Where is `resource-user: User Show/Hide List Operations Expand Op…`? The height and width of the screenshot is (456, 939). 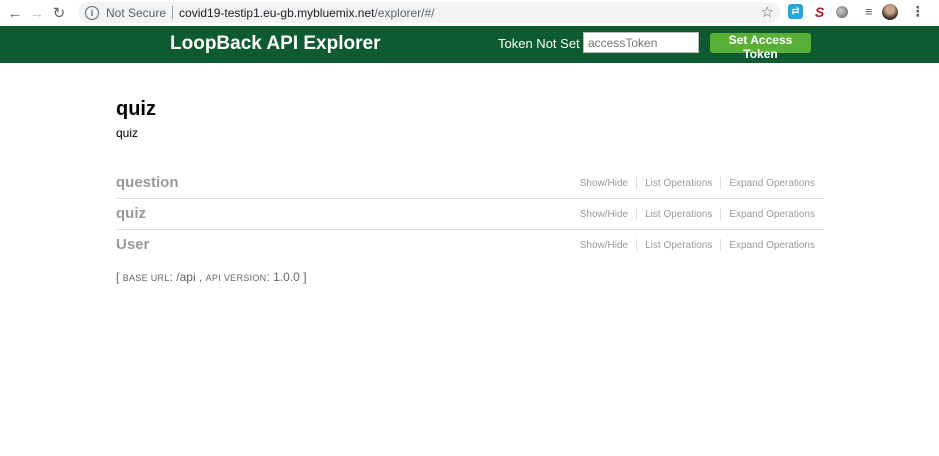 resource-user: User Show/Hide List Operations Expand Op… is located at coordinates (470, 245).